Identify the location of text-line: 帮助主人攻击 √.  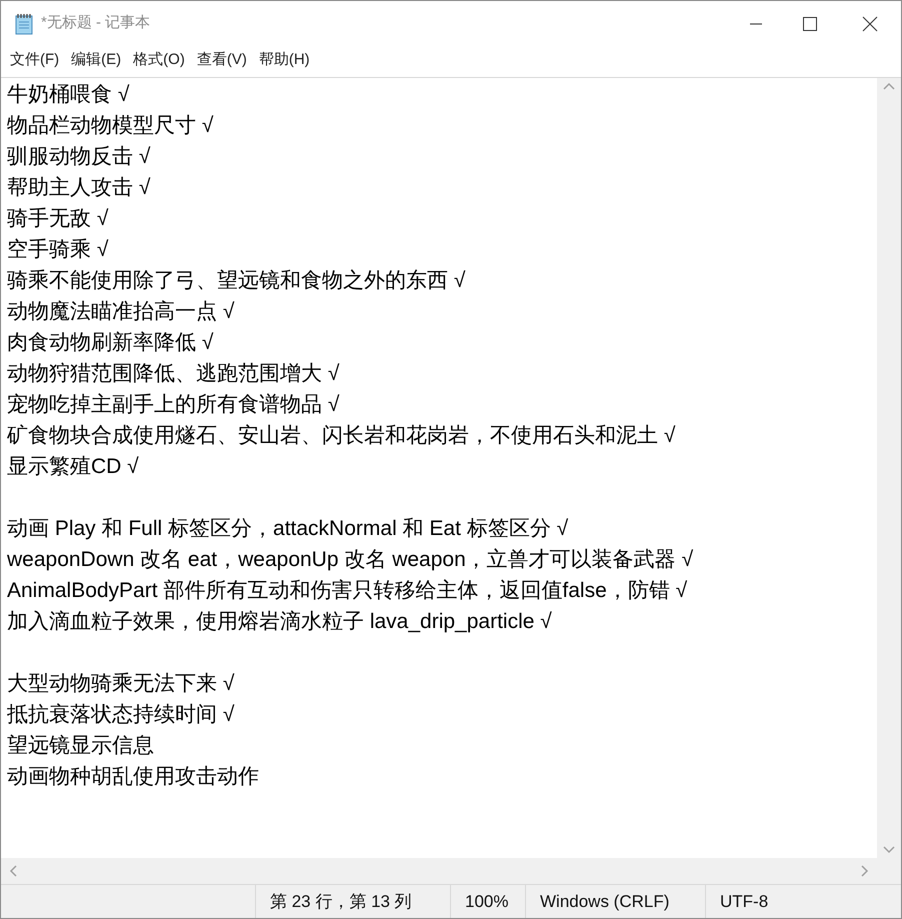
(78, 188).